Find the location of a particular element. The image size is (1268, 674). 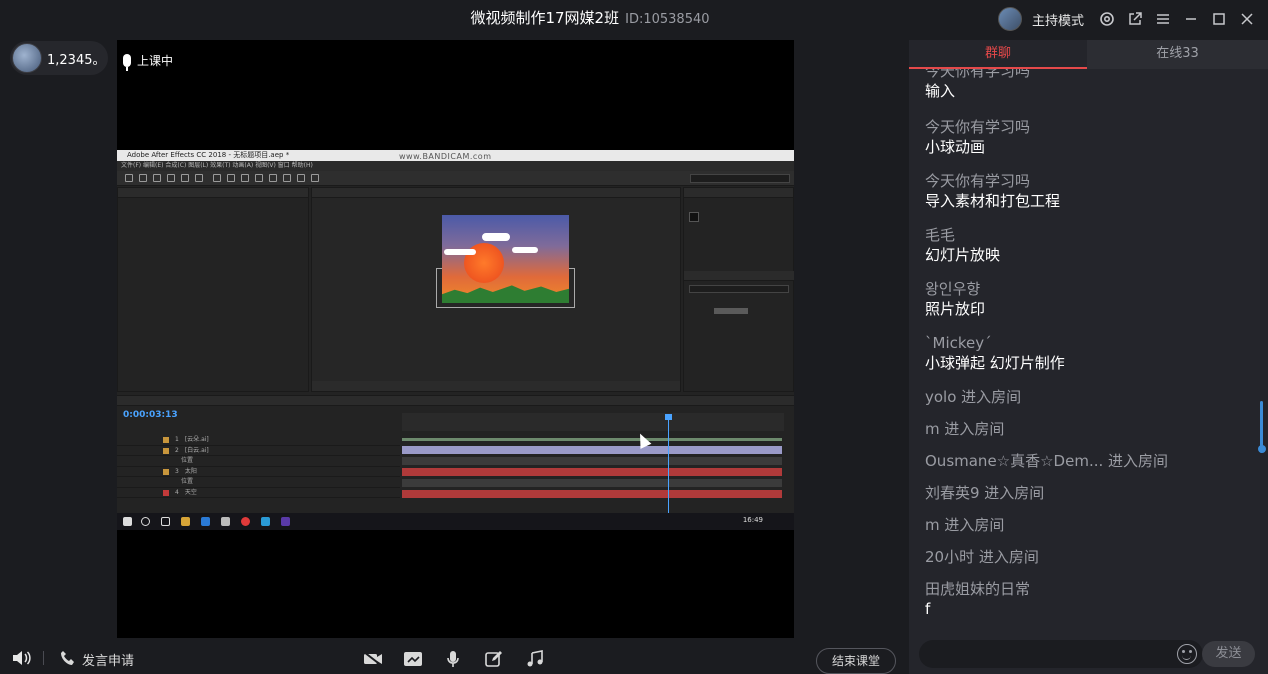

mic-icon is located at coordinates (127, 62).